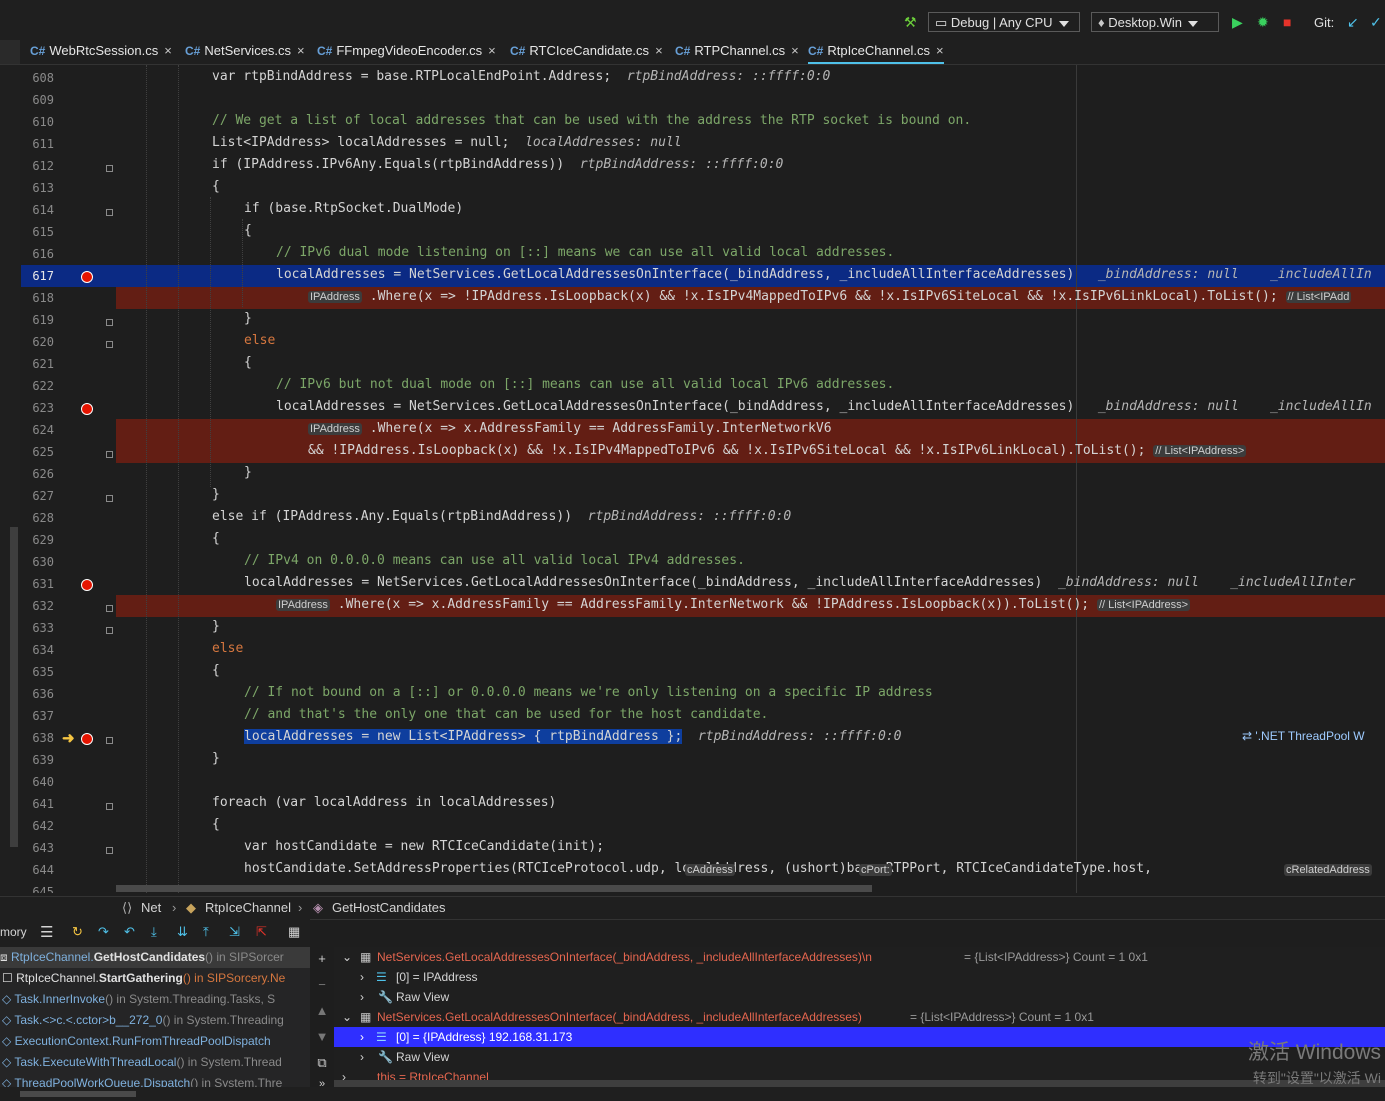 This screenshot has height=1101, width=1385. What do you see at coordinates (10, 480) in the screenshot?
I see `toolwindow-strip` at bounding box center [10, 480].